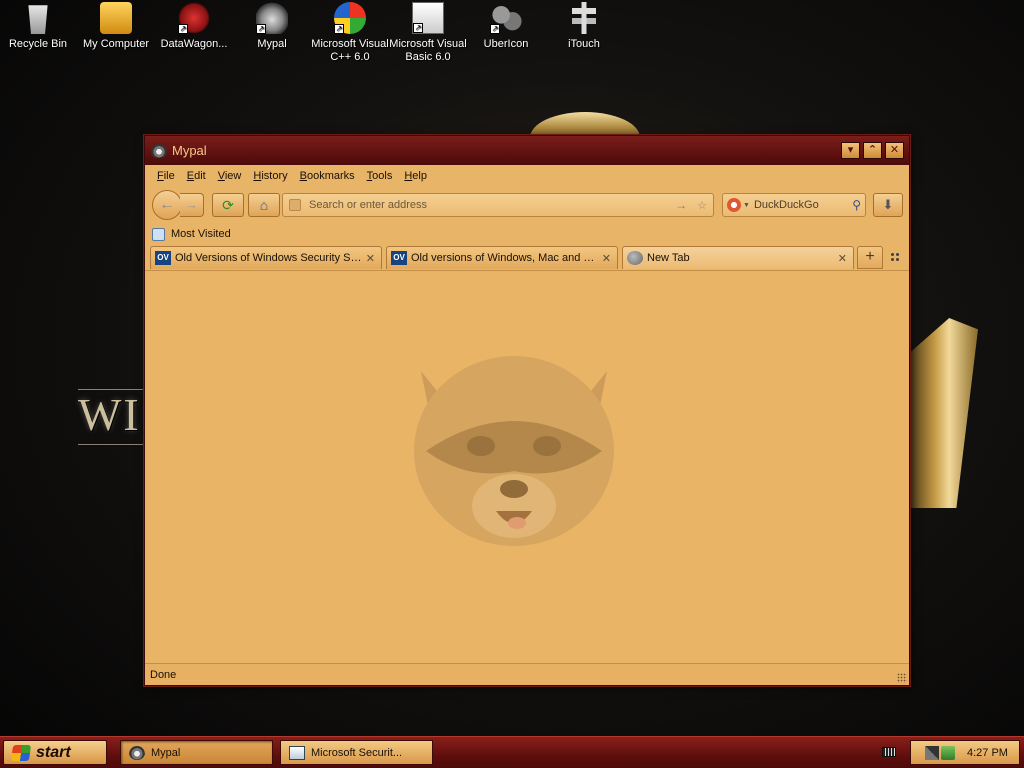  What do you see at coordinates (527, 150) in the screenshot?
I see `window-titlebar: Mypal ▾ ⌃ ✕` at bounding box center [527, 150].